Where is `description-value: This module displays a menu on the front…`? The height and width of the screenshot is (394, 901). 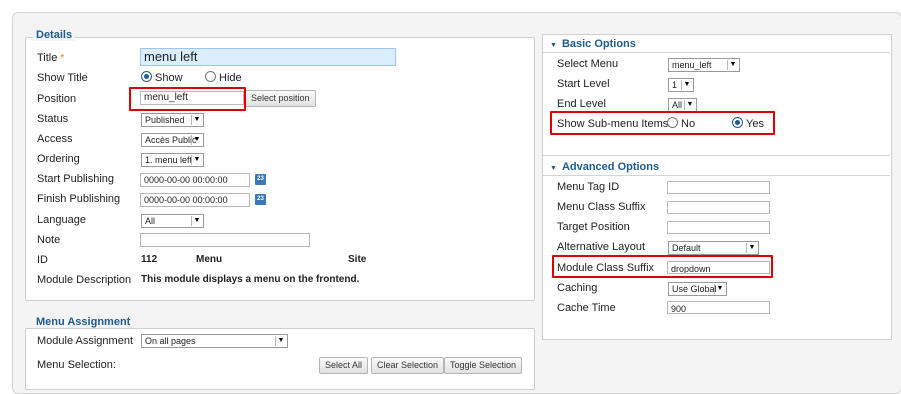
description-value: This module displays a menu on the front… is located at coordinates (250, 279).